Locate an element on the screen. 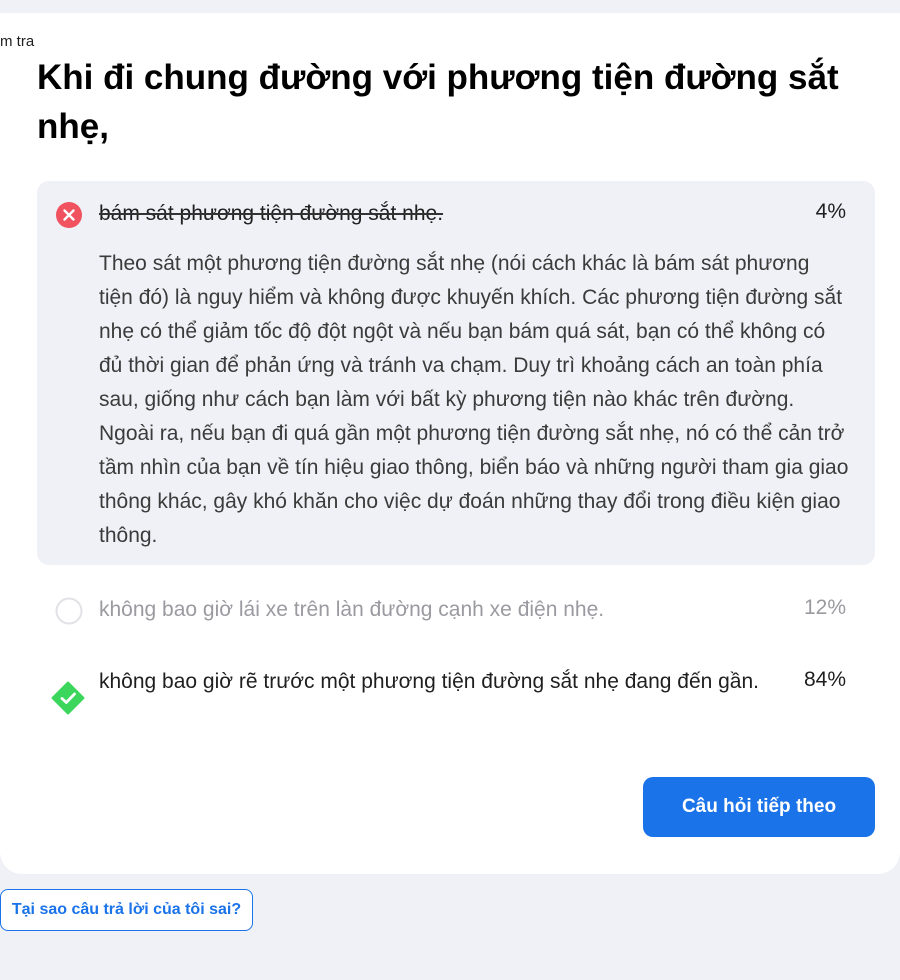 This screenshot has width=900, height=980. check-diamond-icon is located at coordinates (68, 698).